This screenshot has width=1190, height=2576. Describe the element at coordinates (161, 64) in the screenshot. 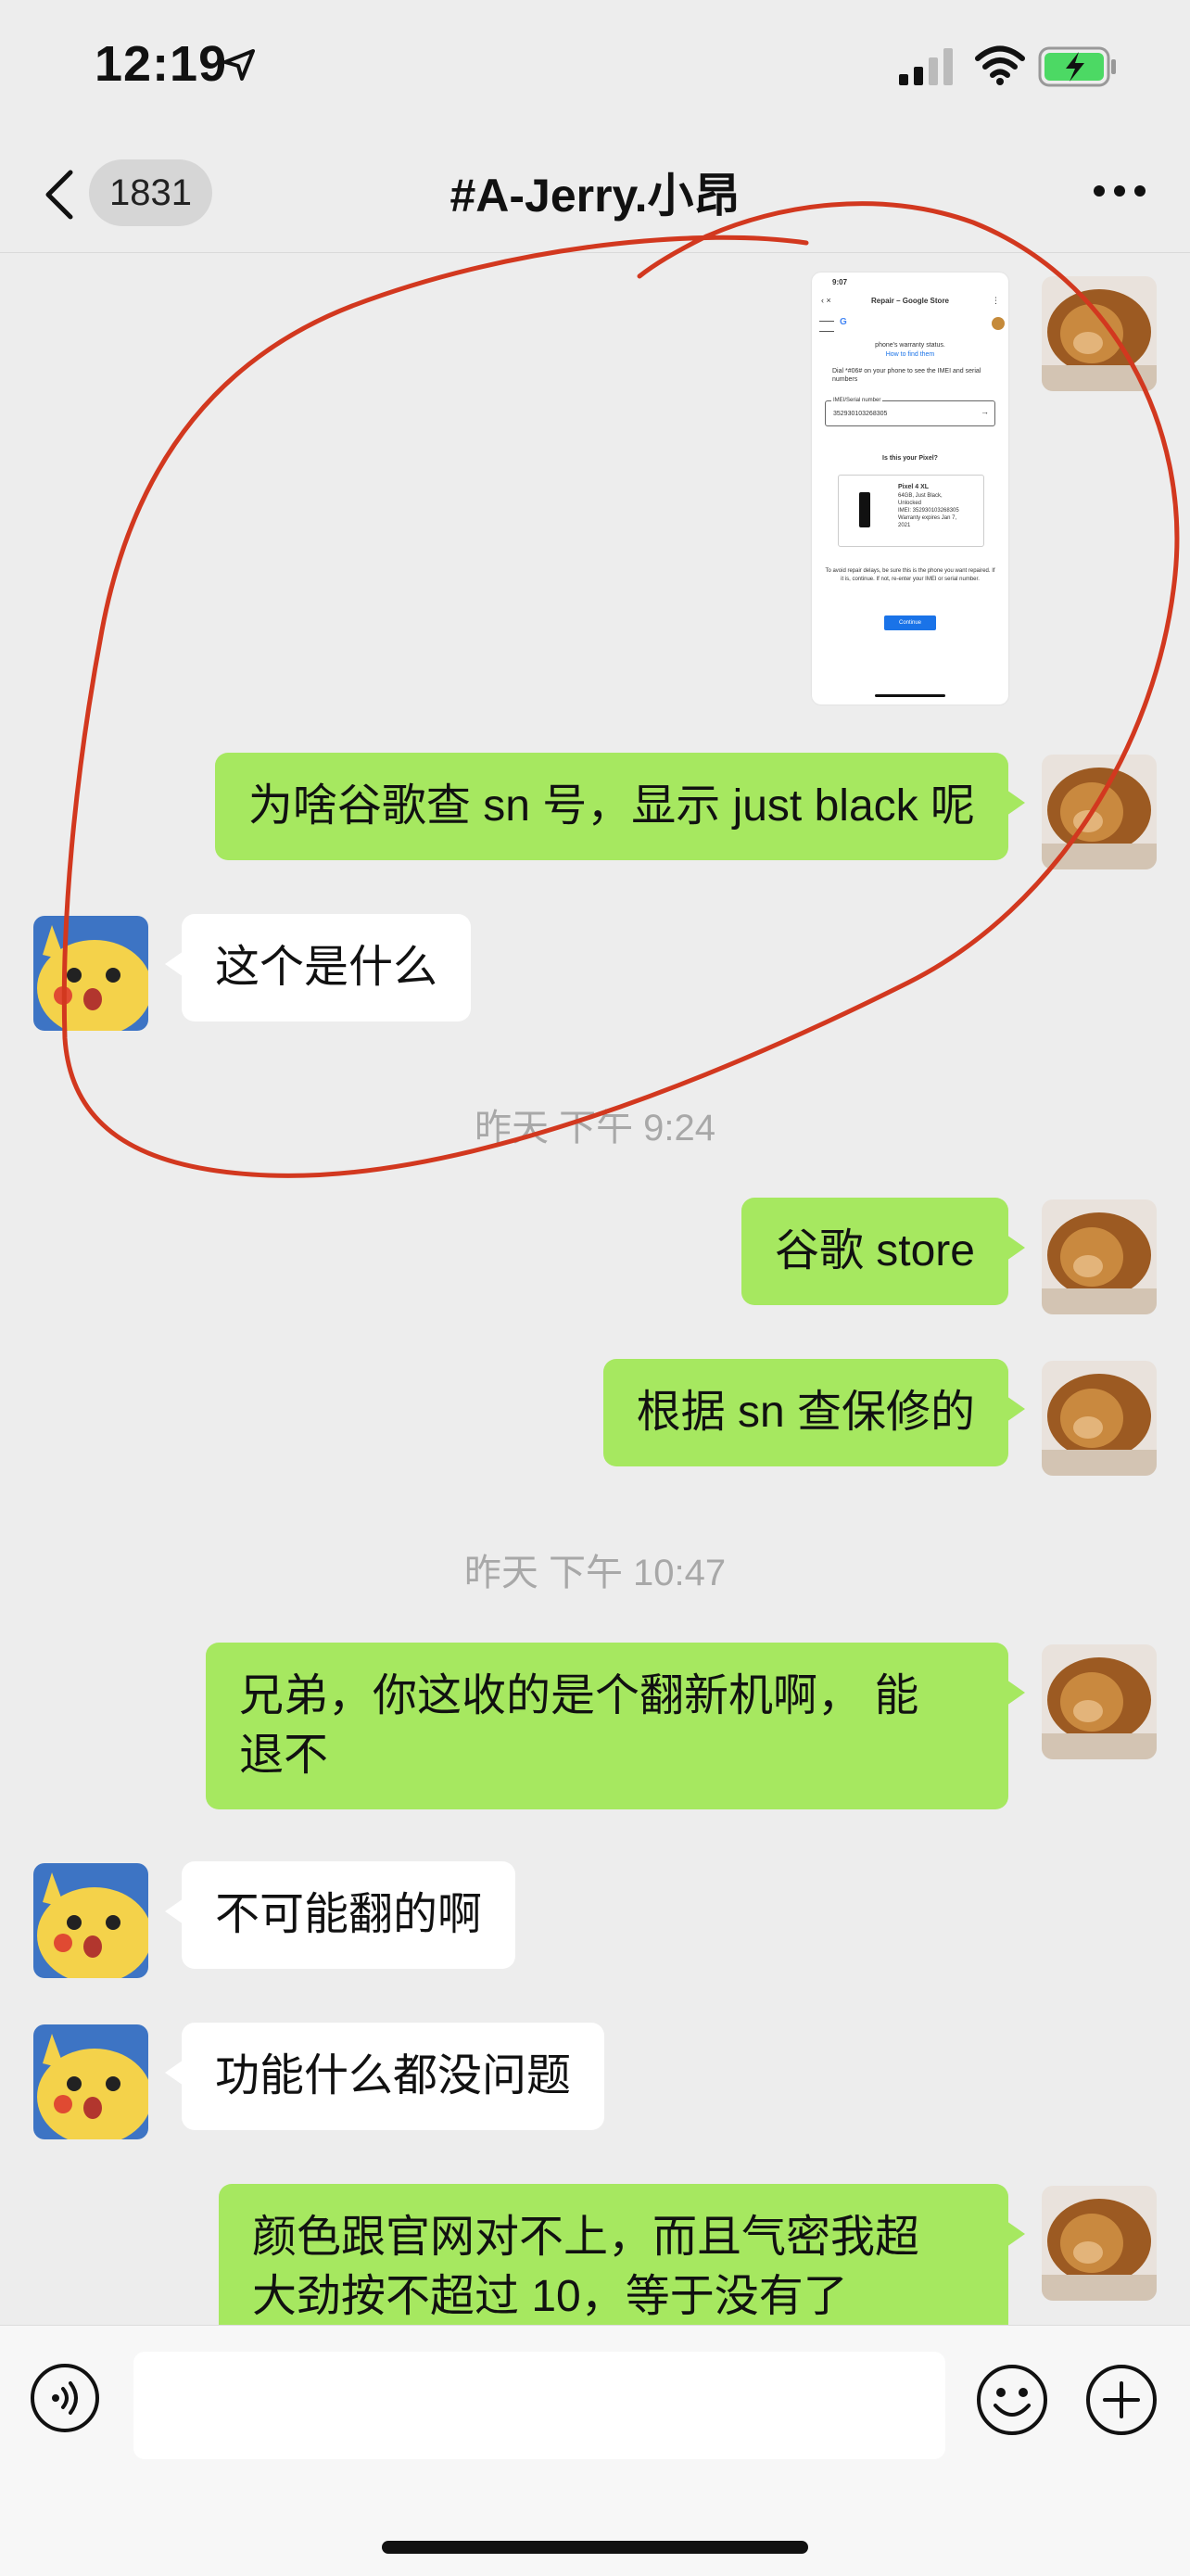

I see `status-time: 12:19` at that location.